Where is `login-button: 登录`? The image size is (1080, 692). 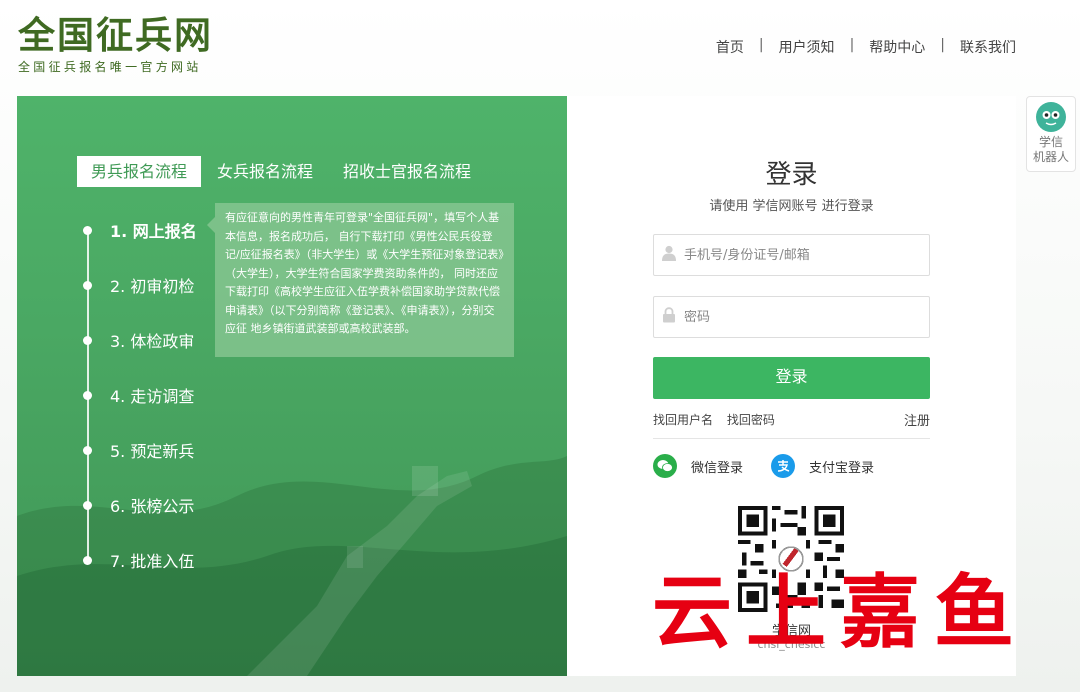 login-button: 登录 is located at coordinates (791, 378).